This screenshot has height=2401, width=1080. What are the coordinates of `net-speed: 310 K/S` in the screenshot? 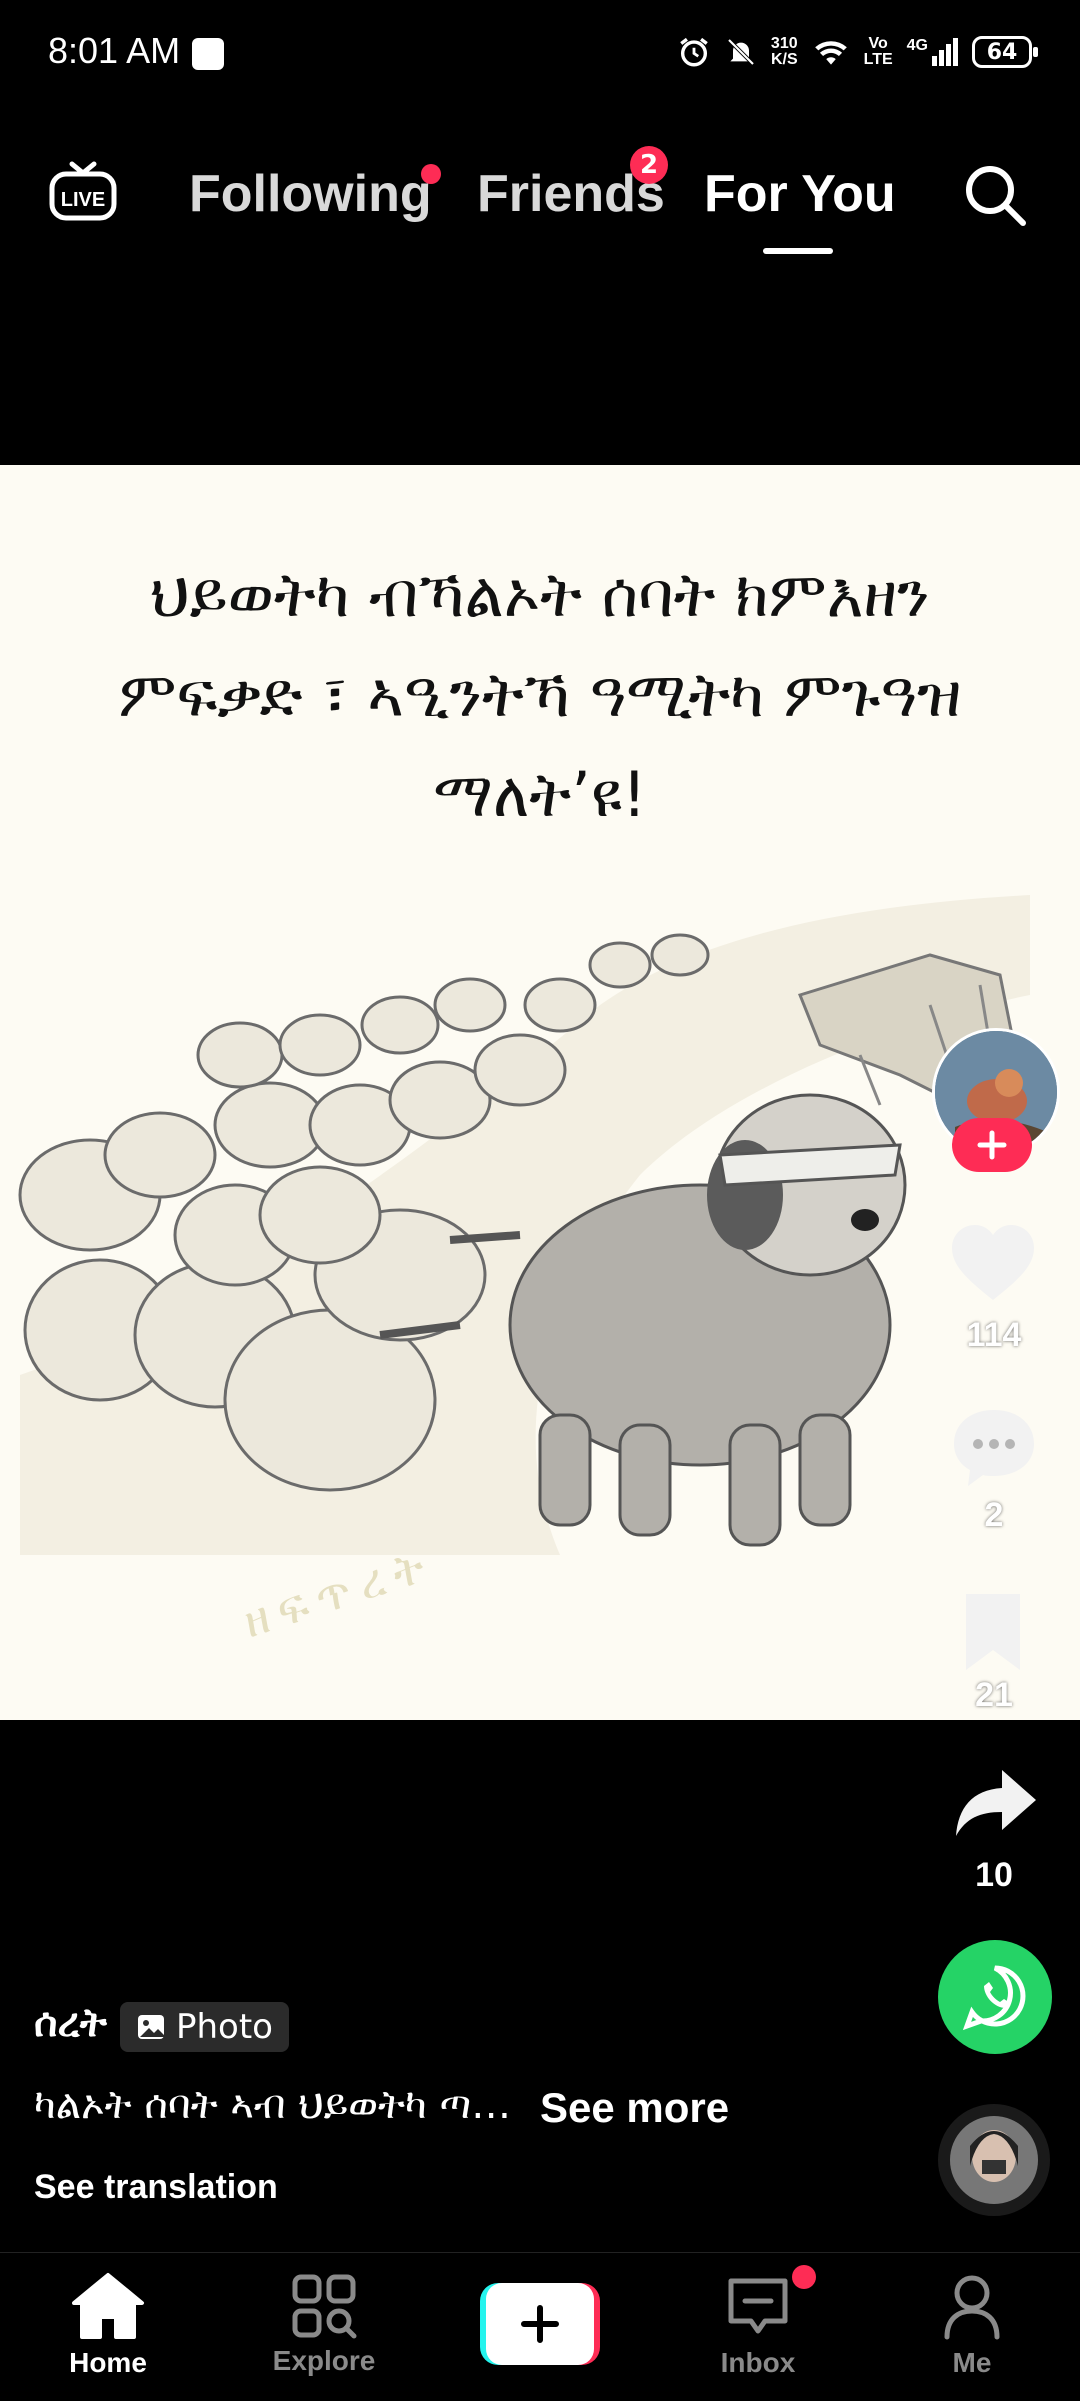 It's located at (784, 51).